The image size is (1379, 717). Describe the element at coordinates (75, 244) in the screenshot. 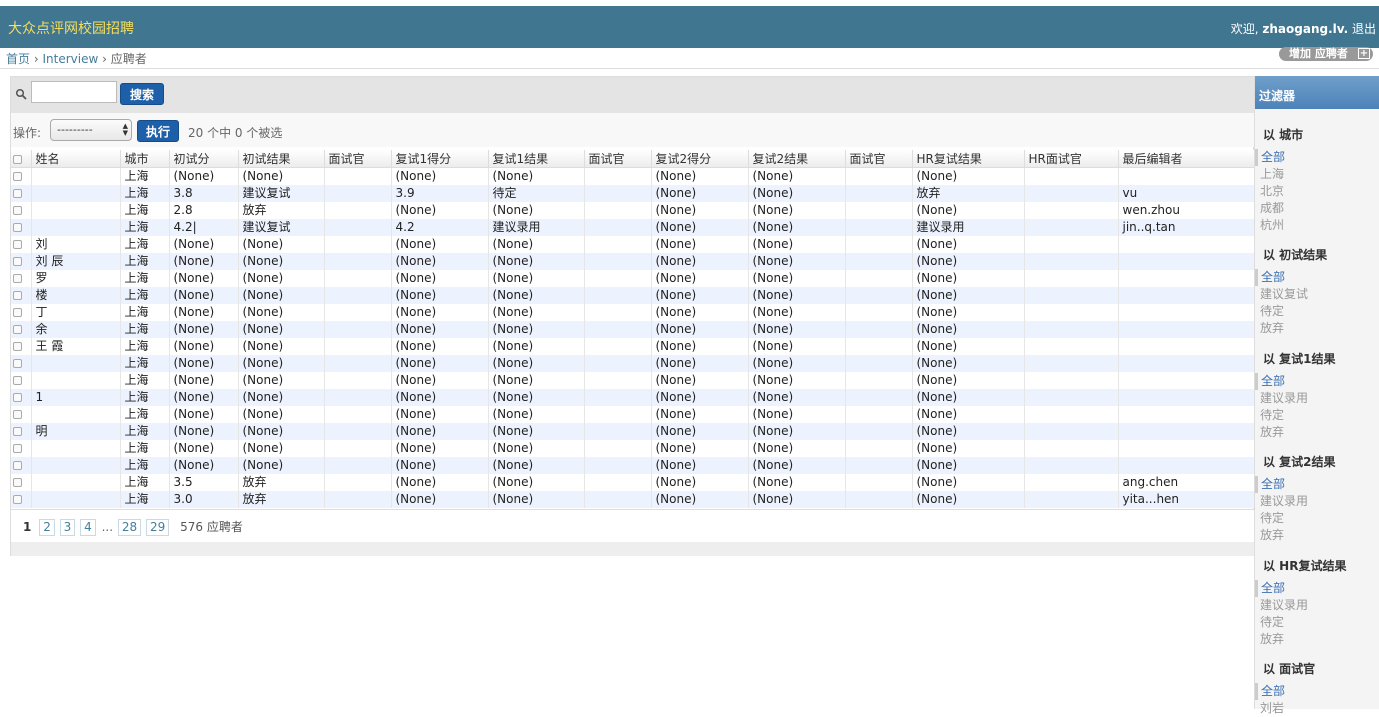

I see `applicant-name-link: 刘` at that location.